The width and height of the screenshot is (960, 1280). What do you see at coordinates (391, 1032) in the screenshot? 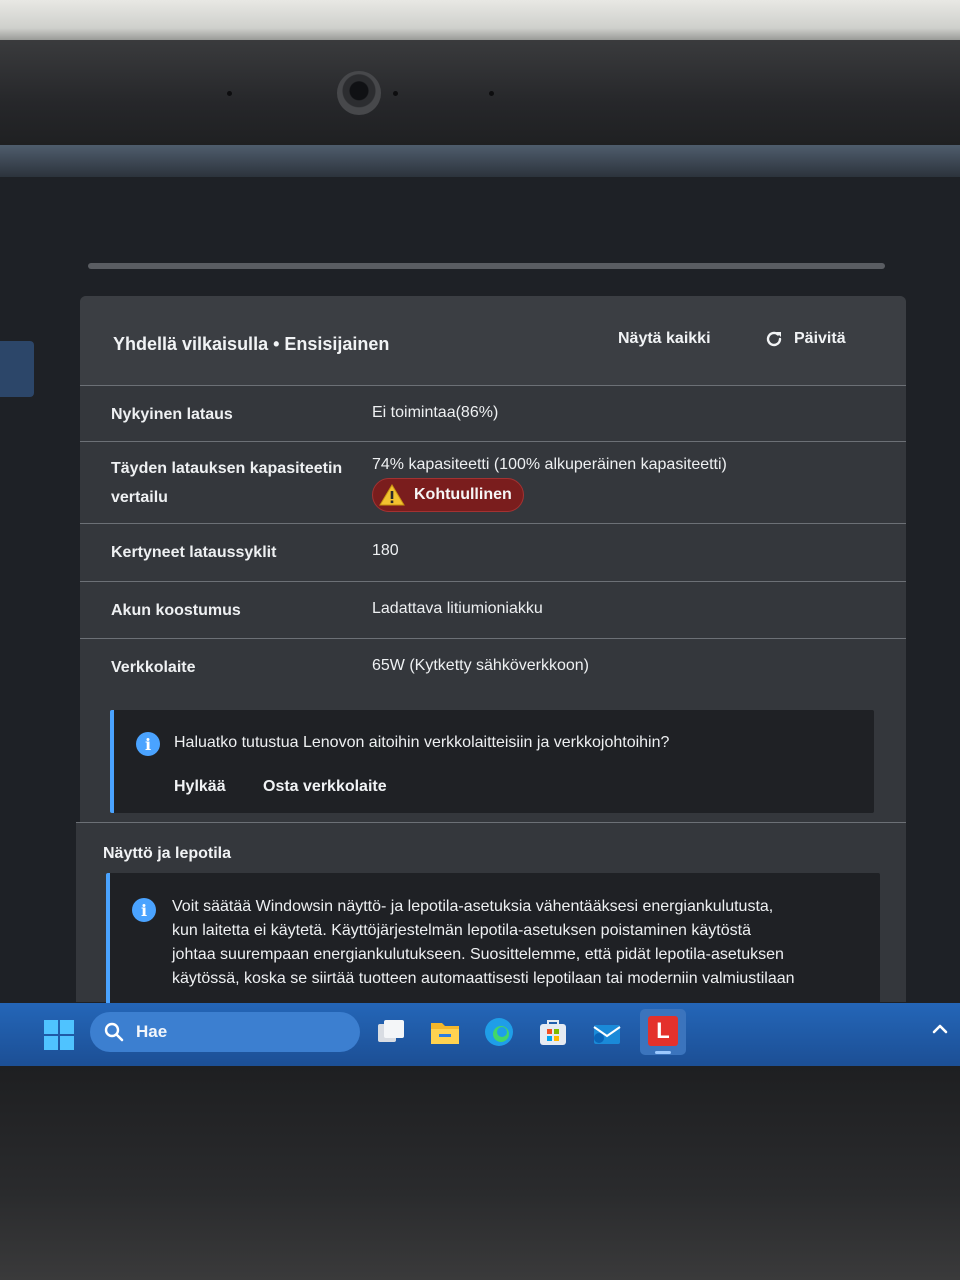
I see `task-view-icon` at bounding box center [391, 1032].